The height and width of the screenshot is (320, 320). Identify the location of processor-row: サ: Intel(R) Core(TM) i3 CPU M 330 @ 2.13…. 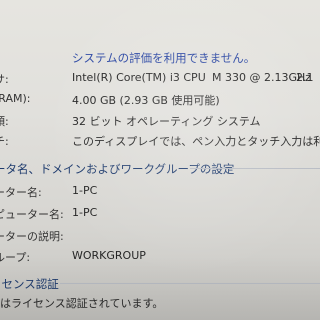
(160, 78).